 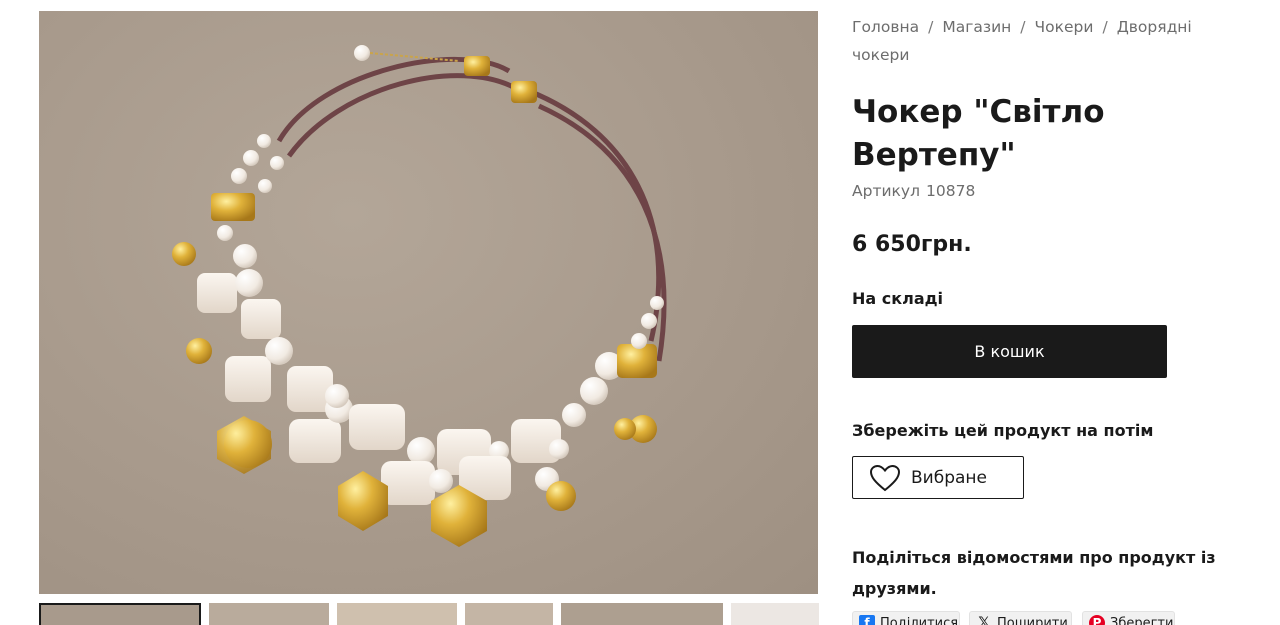 I want to click on stock-status: На складі, so click(x=898, y=298).